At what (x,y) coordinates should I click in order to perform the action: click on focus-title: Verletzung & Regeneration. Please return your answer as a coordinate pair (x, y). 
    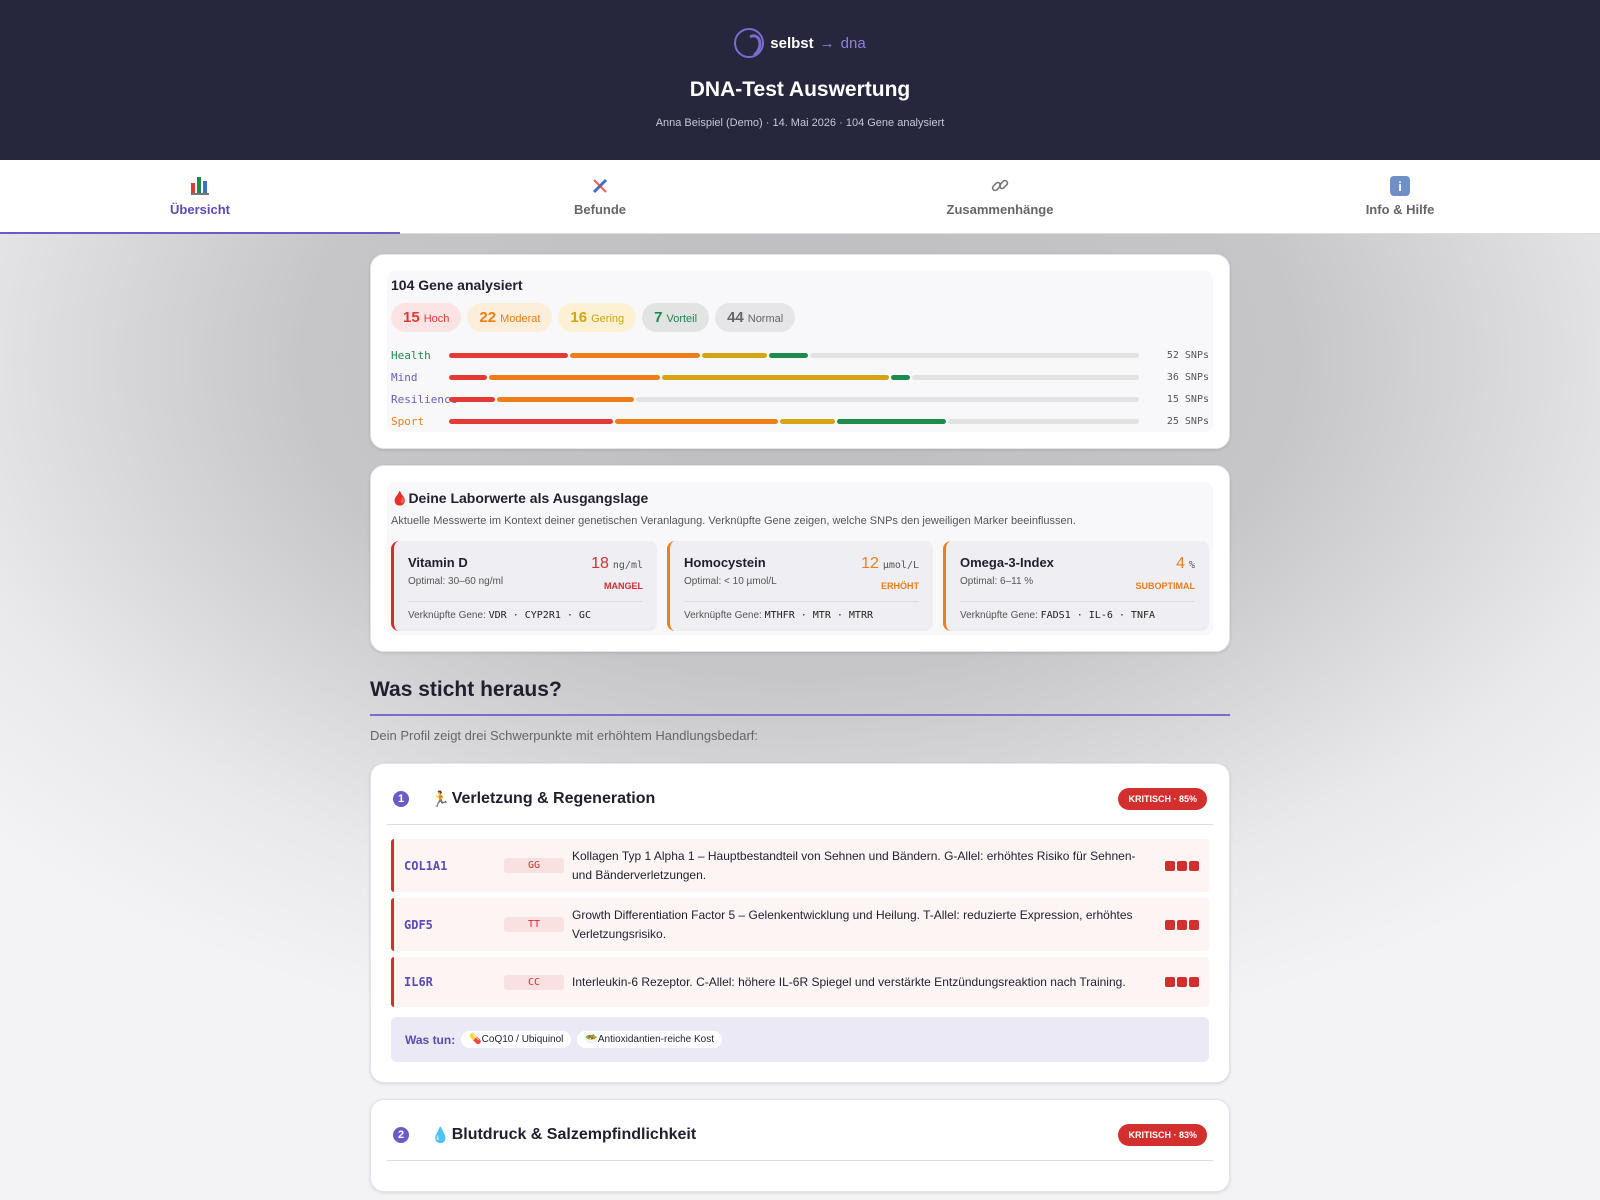
    Looking at the image, I should click on (553, 798).